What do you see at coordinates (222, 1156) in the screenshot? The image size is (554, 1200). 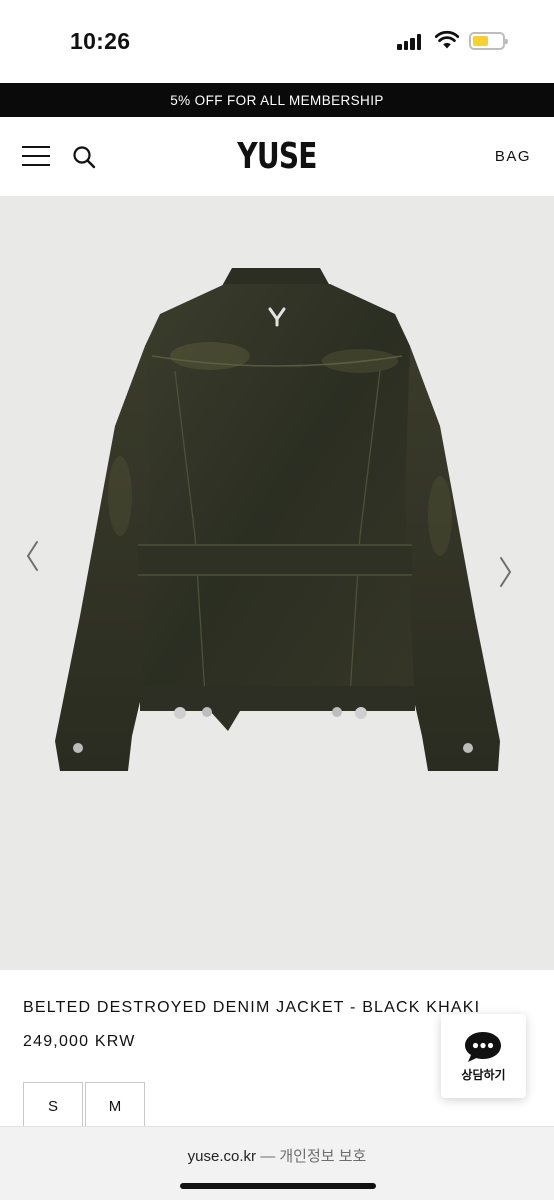 I see `url-domain: yuse.co.kr` at bounding box center [222, 1156].